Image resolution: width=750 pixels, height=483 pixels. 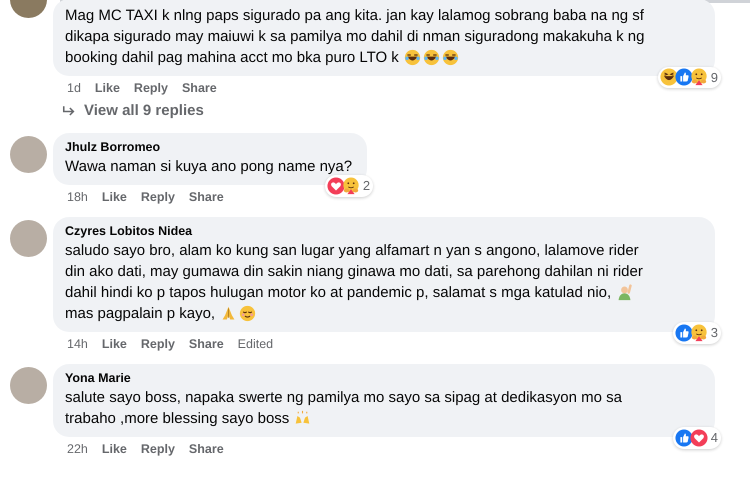 What do you see at coordinates (625, 292) in the screenshot?
I see `raised-hand-person-icon` at bounding box center [625, 292].